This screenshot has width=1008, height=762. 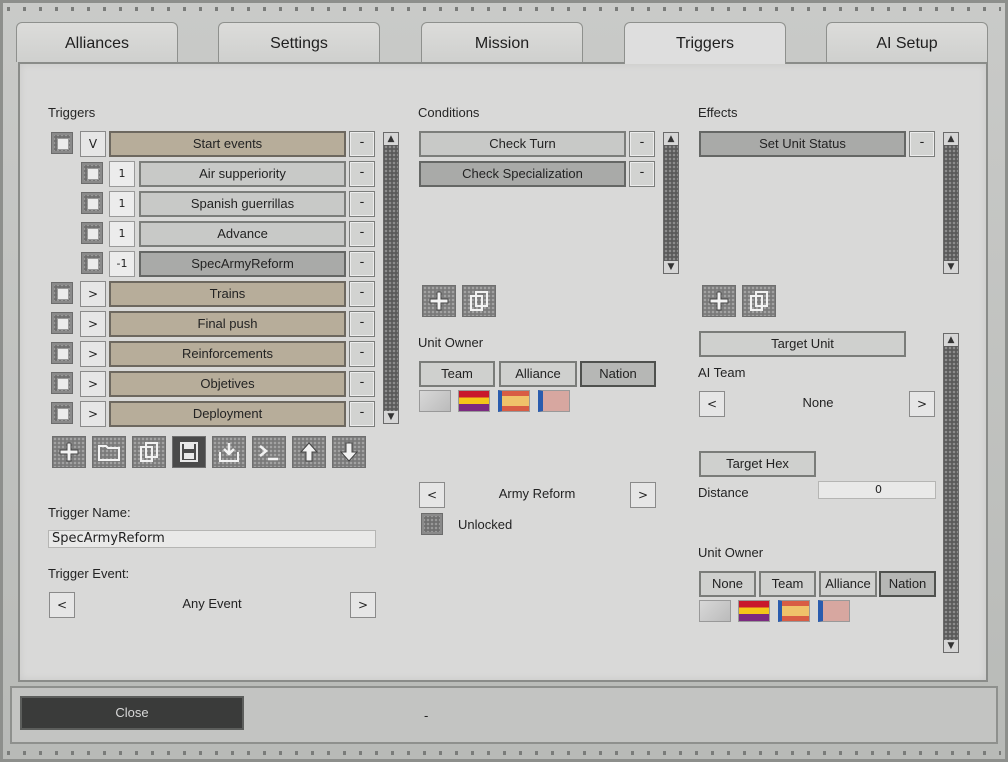 I want to click on owner-none-button: None, so click(x=727, y=584).